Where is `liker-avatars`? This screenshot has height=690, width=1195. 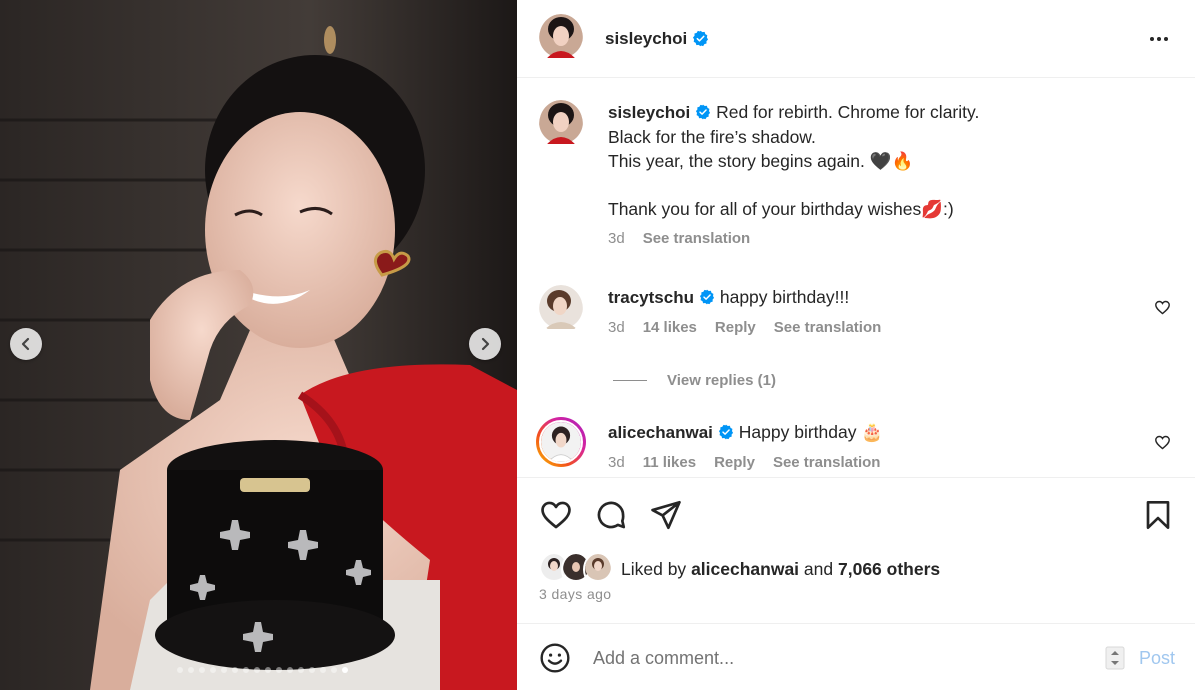 liker-avatars is located at coordinates (576, 569).